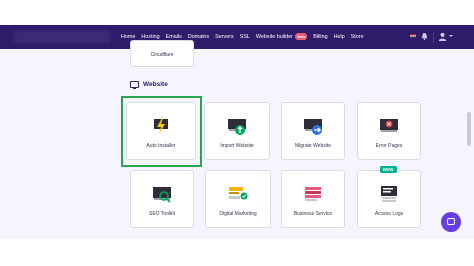 Image resolution: width=474 pixels, height=266 pixels. What do you see at coordinates (237, 127) in the screenshot?
I see `import-icon` at bounding box center [237, 127].